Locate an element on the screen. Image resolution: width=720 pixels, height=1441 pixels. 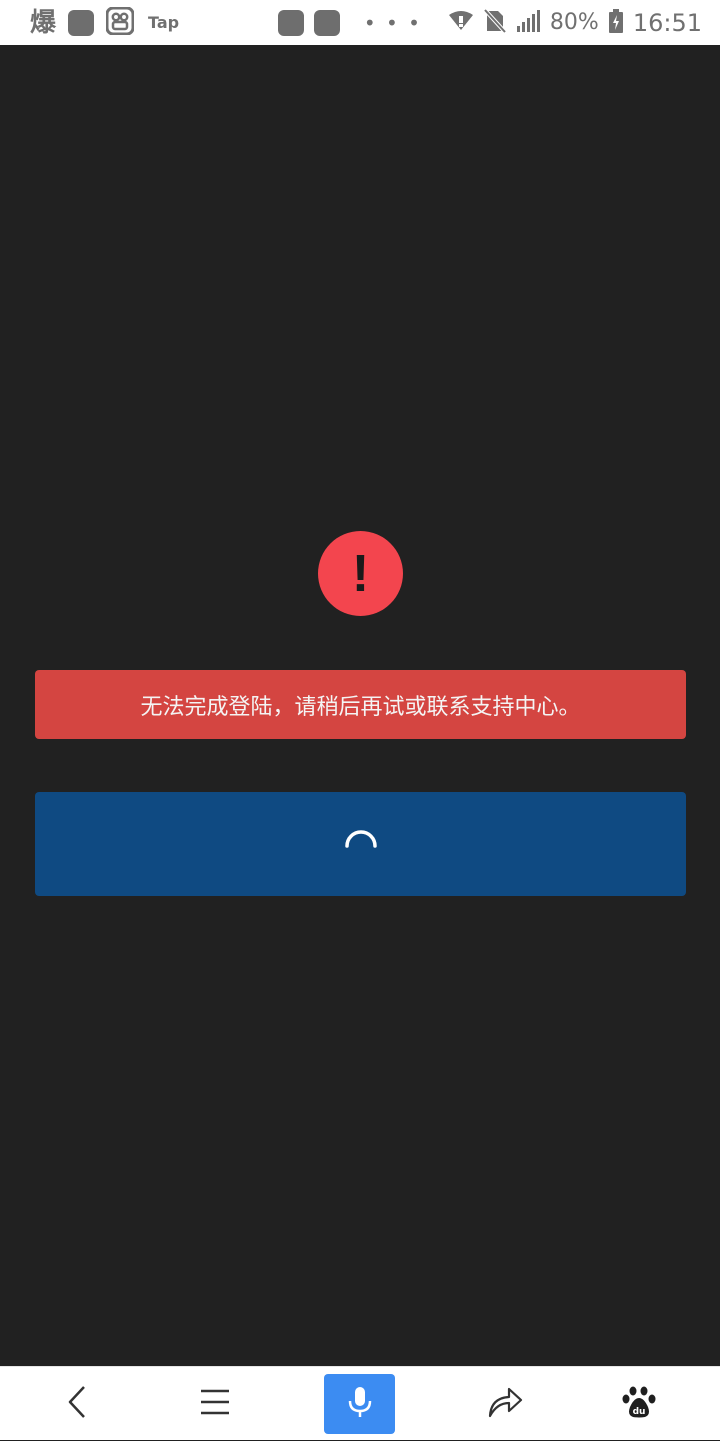
share-icon is located at coordinates (505, 1404).